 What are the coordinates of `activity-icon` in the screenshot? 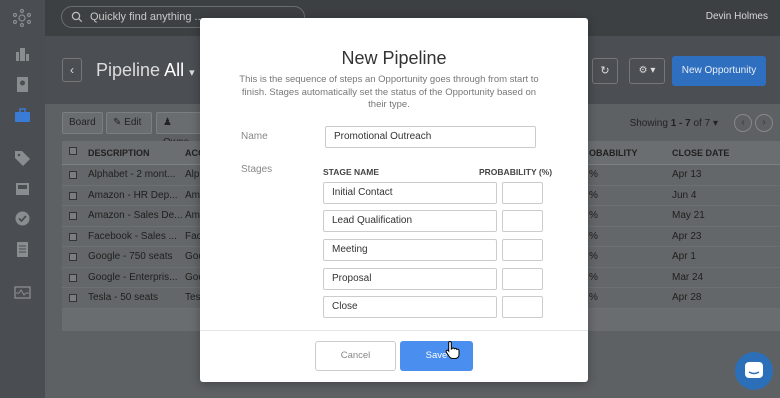 It's located at (22, 292).